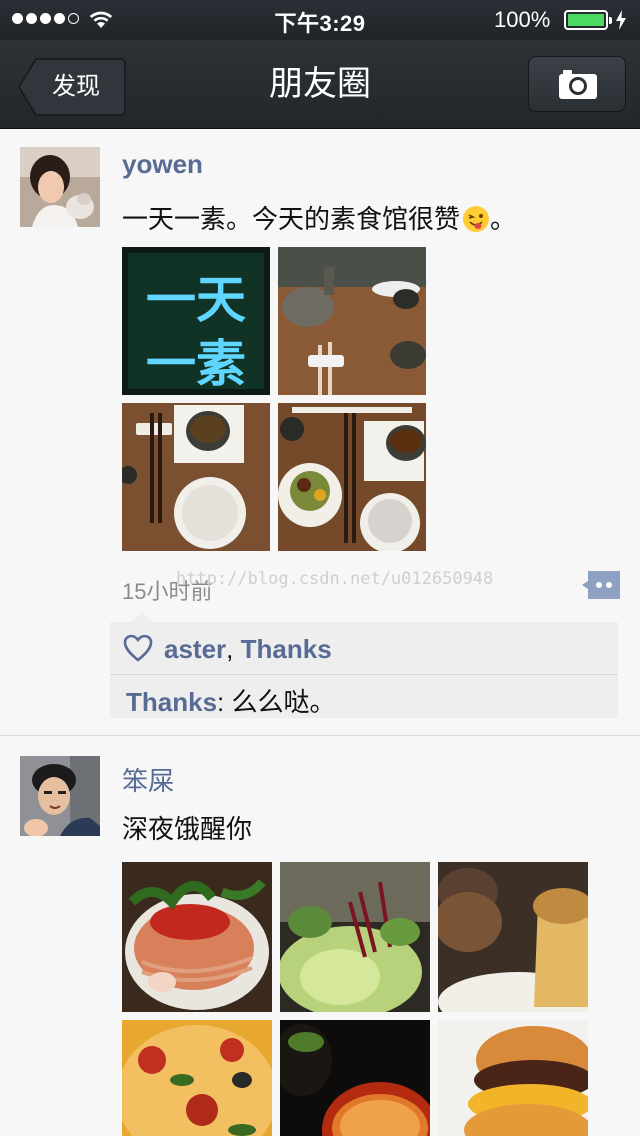 The width and height of the screenshot is (640, 1136). What do you see at coordinates (522, 19) in the screenshot?
I see `battery-percent: 100%` at bounding box center [522, 19].